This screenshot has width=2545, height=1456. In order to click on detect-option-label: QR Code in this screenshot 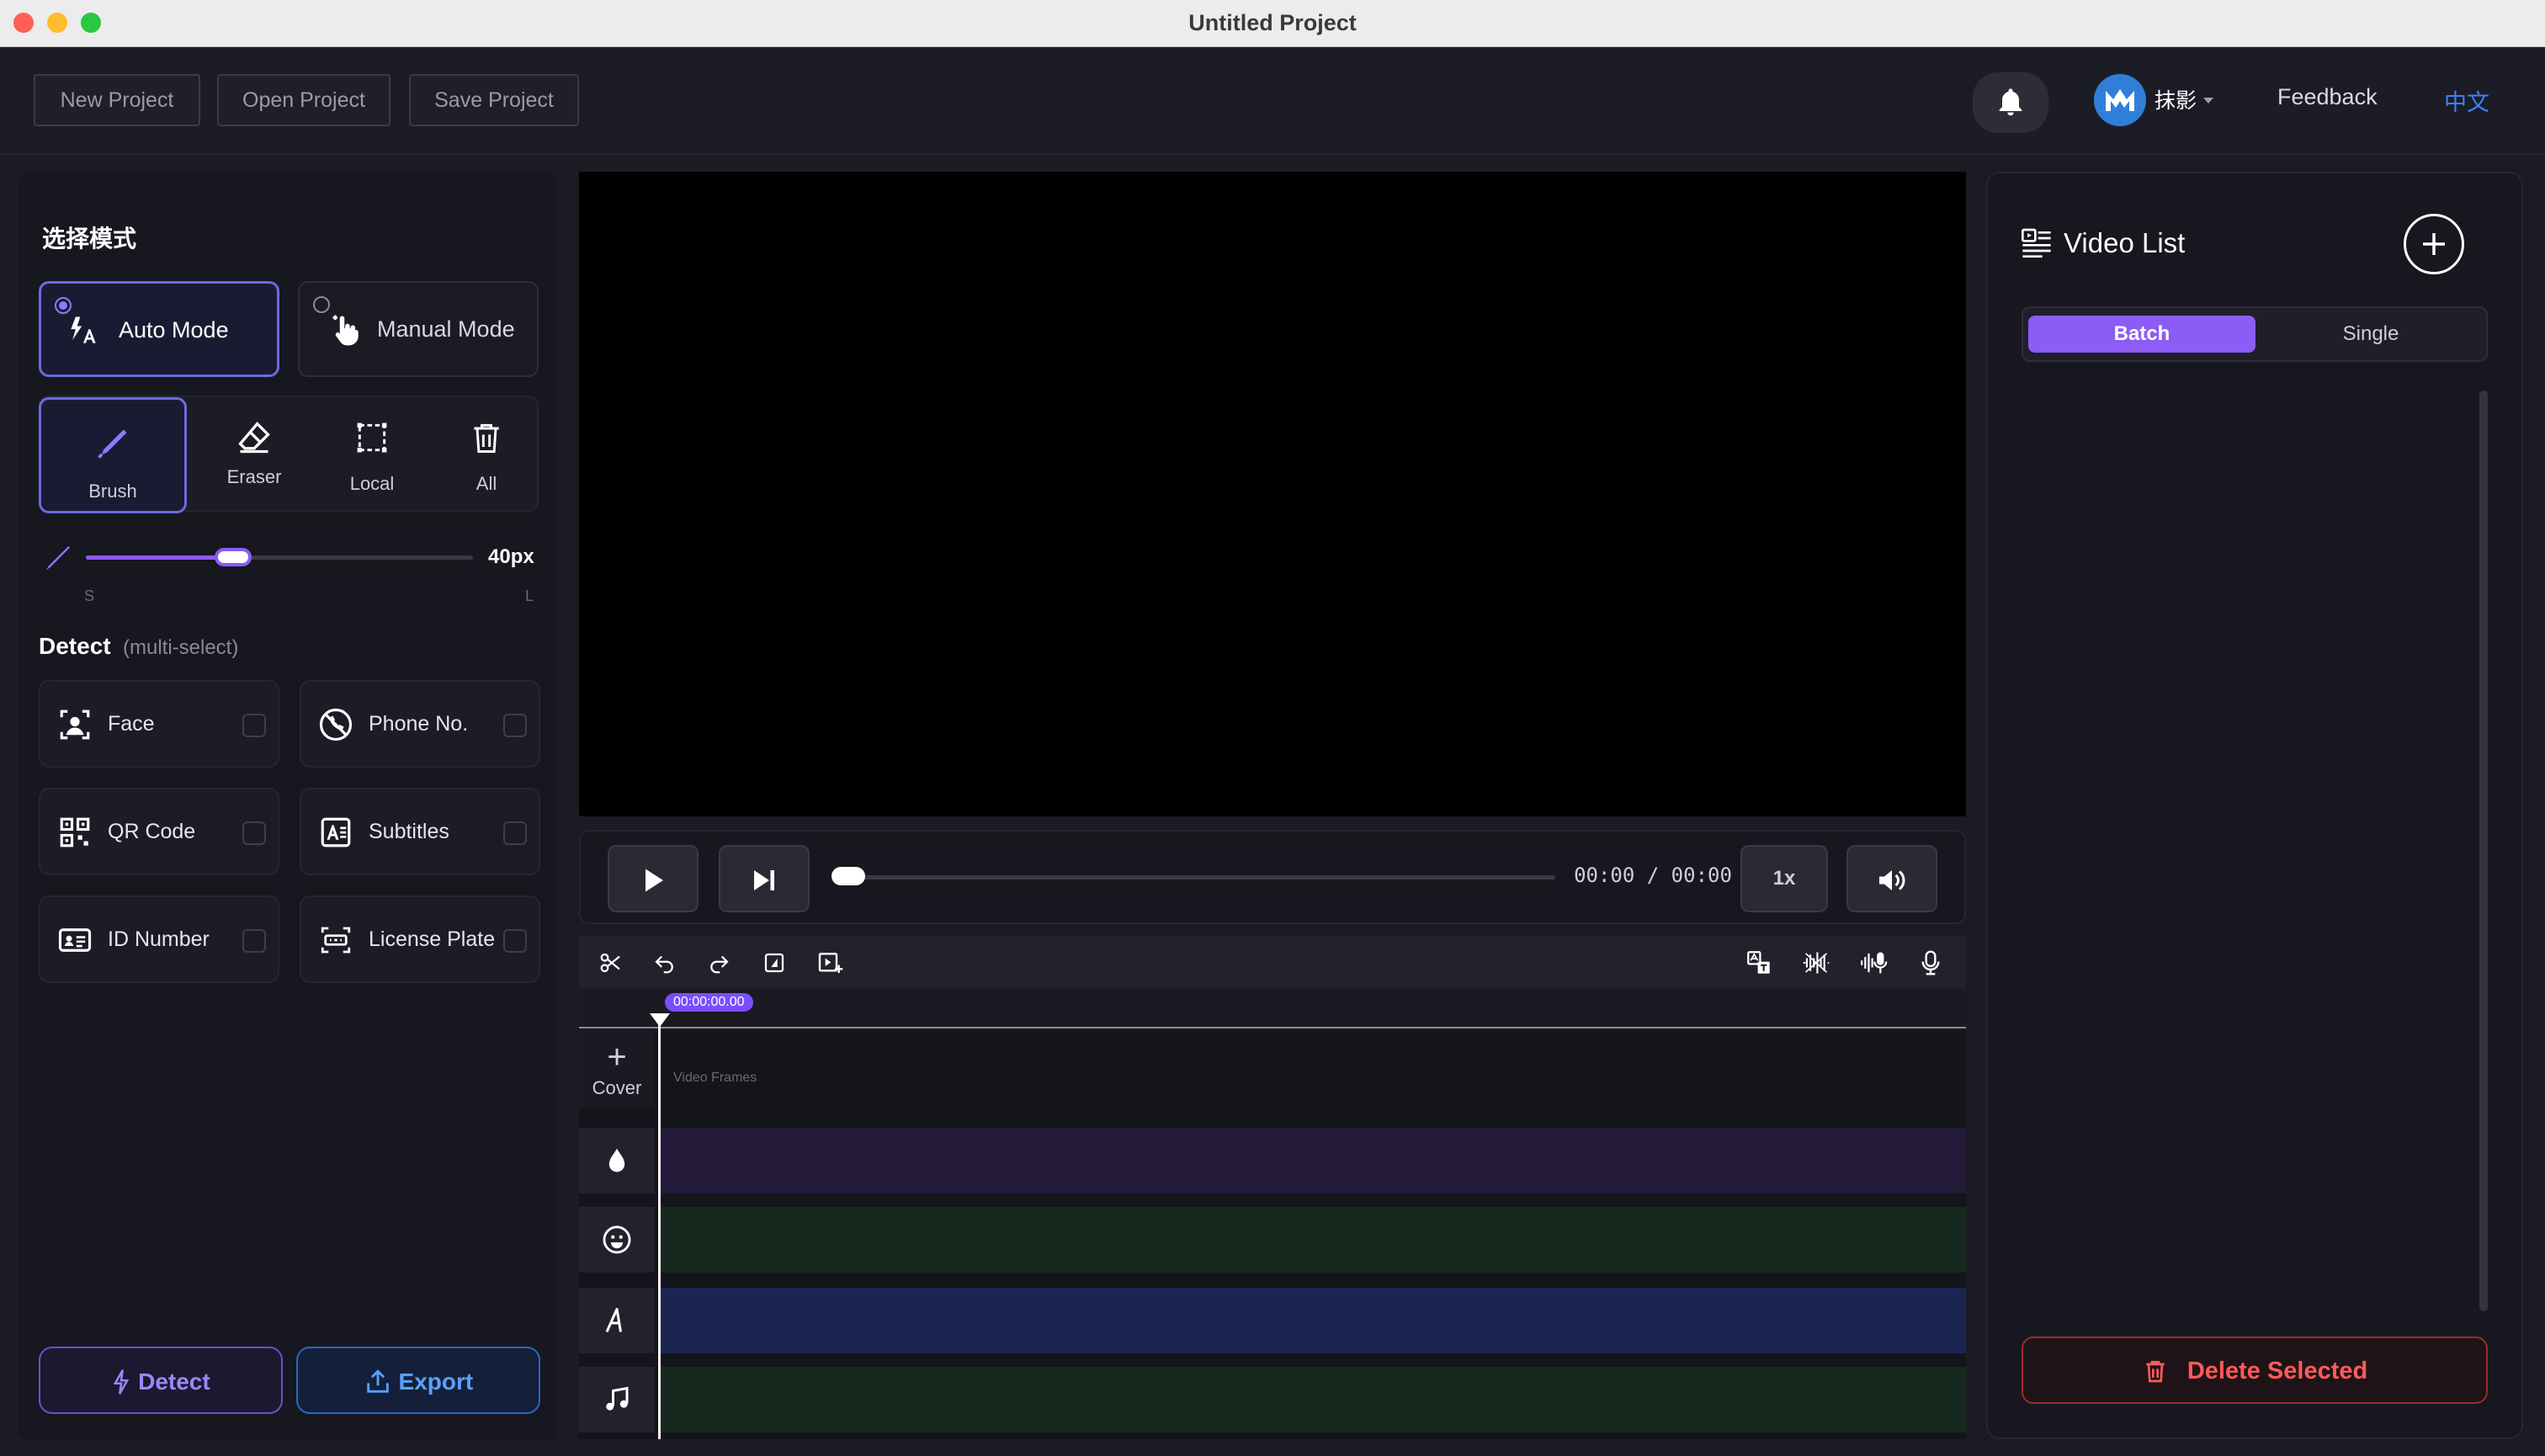, I will do `click(152, 831)`.